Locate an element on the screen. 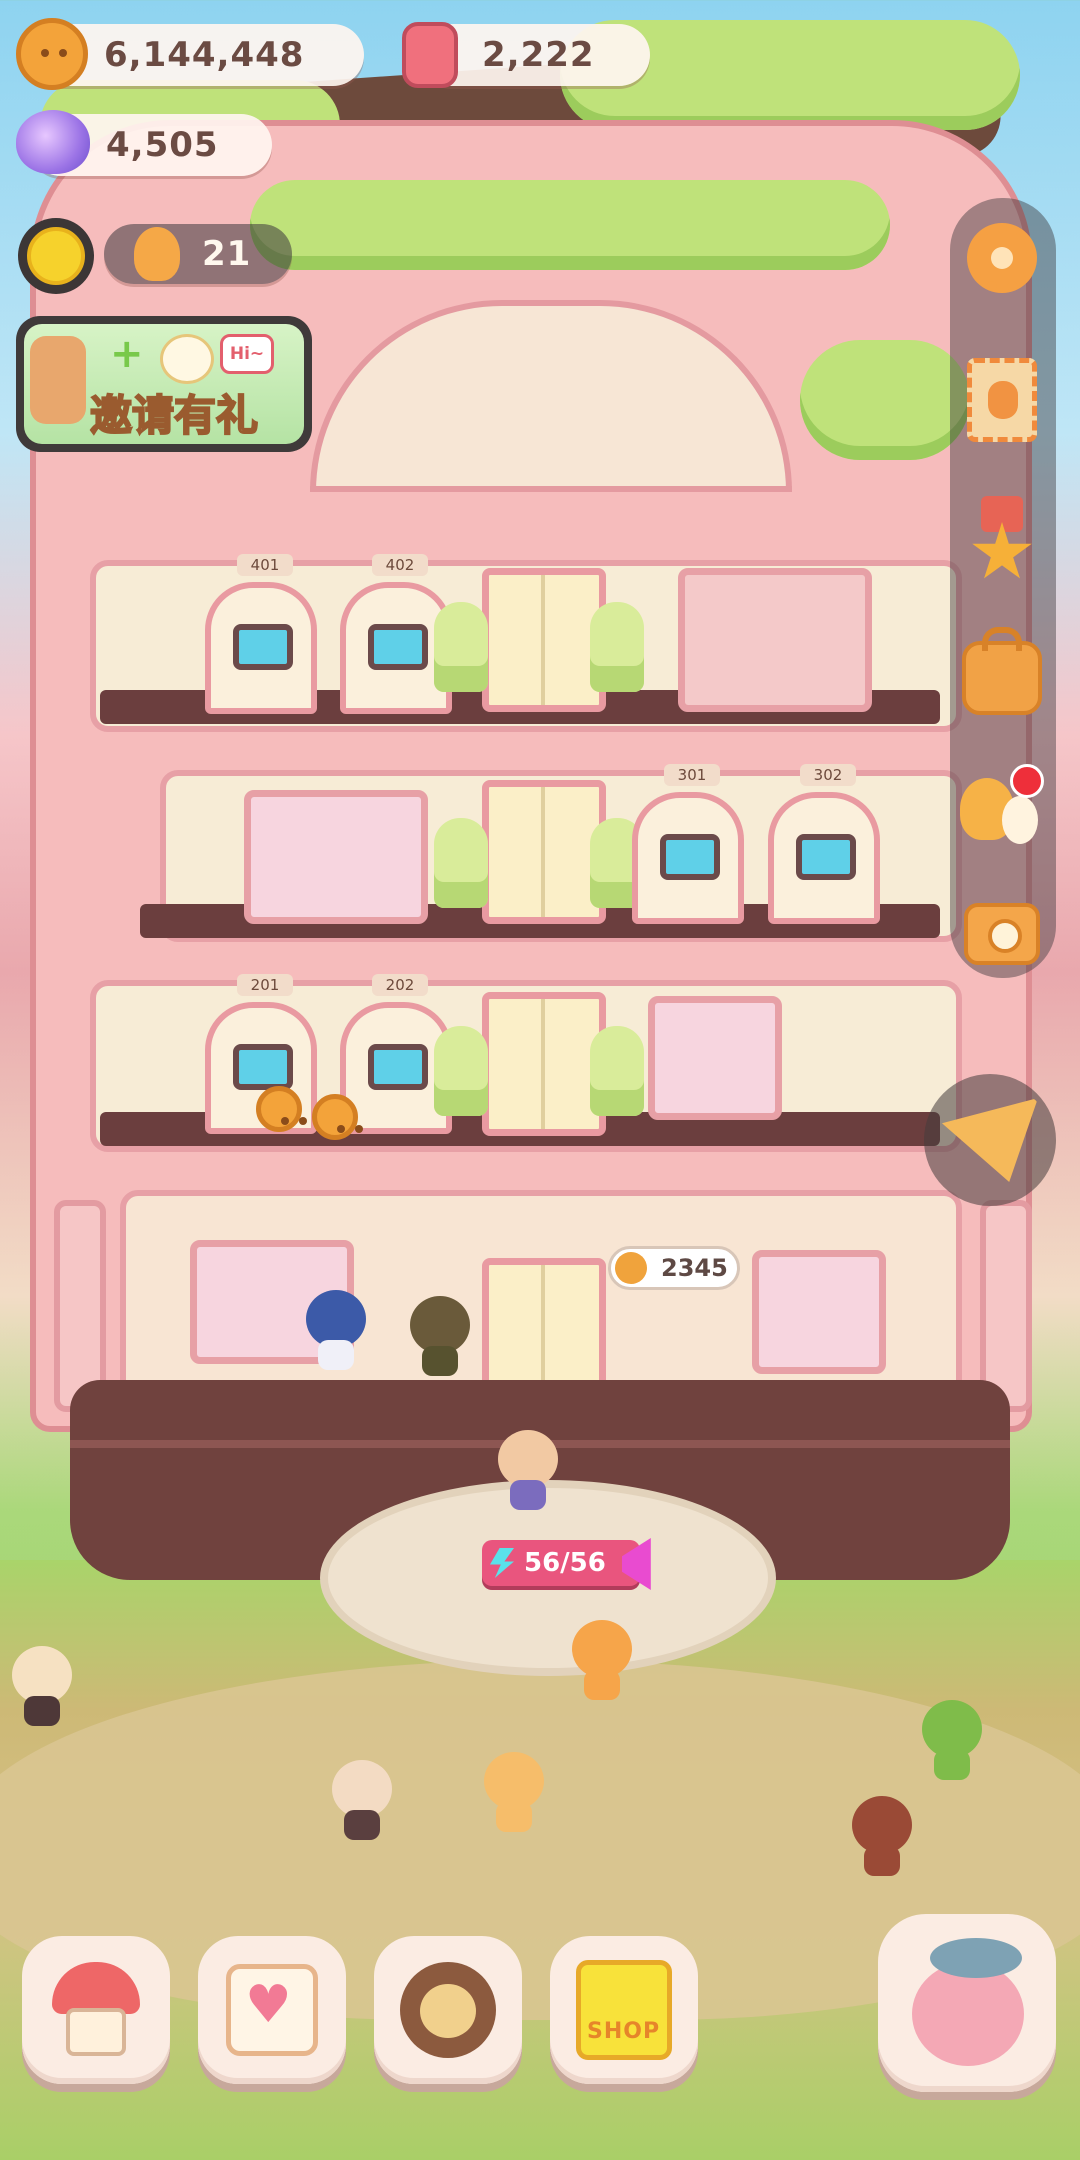 The height and width of the screenshot is (2160, 1080). invite-reward-banner: + Hi~ 邀请有礼 is located at coordinates (164, 384).